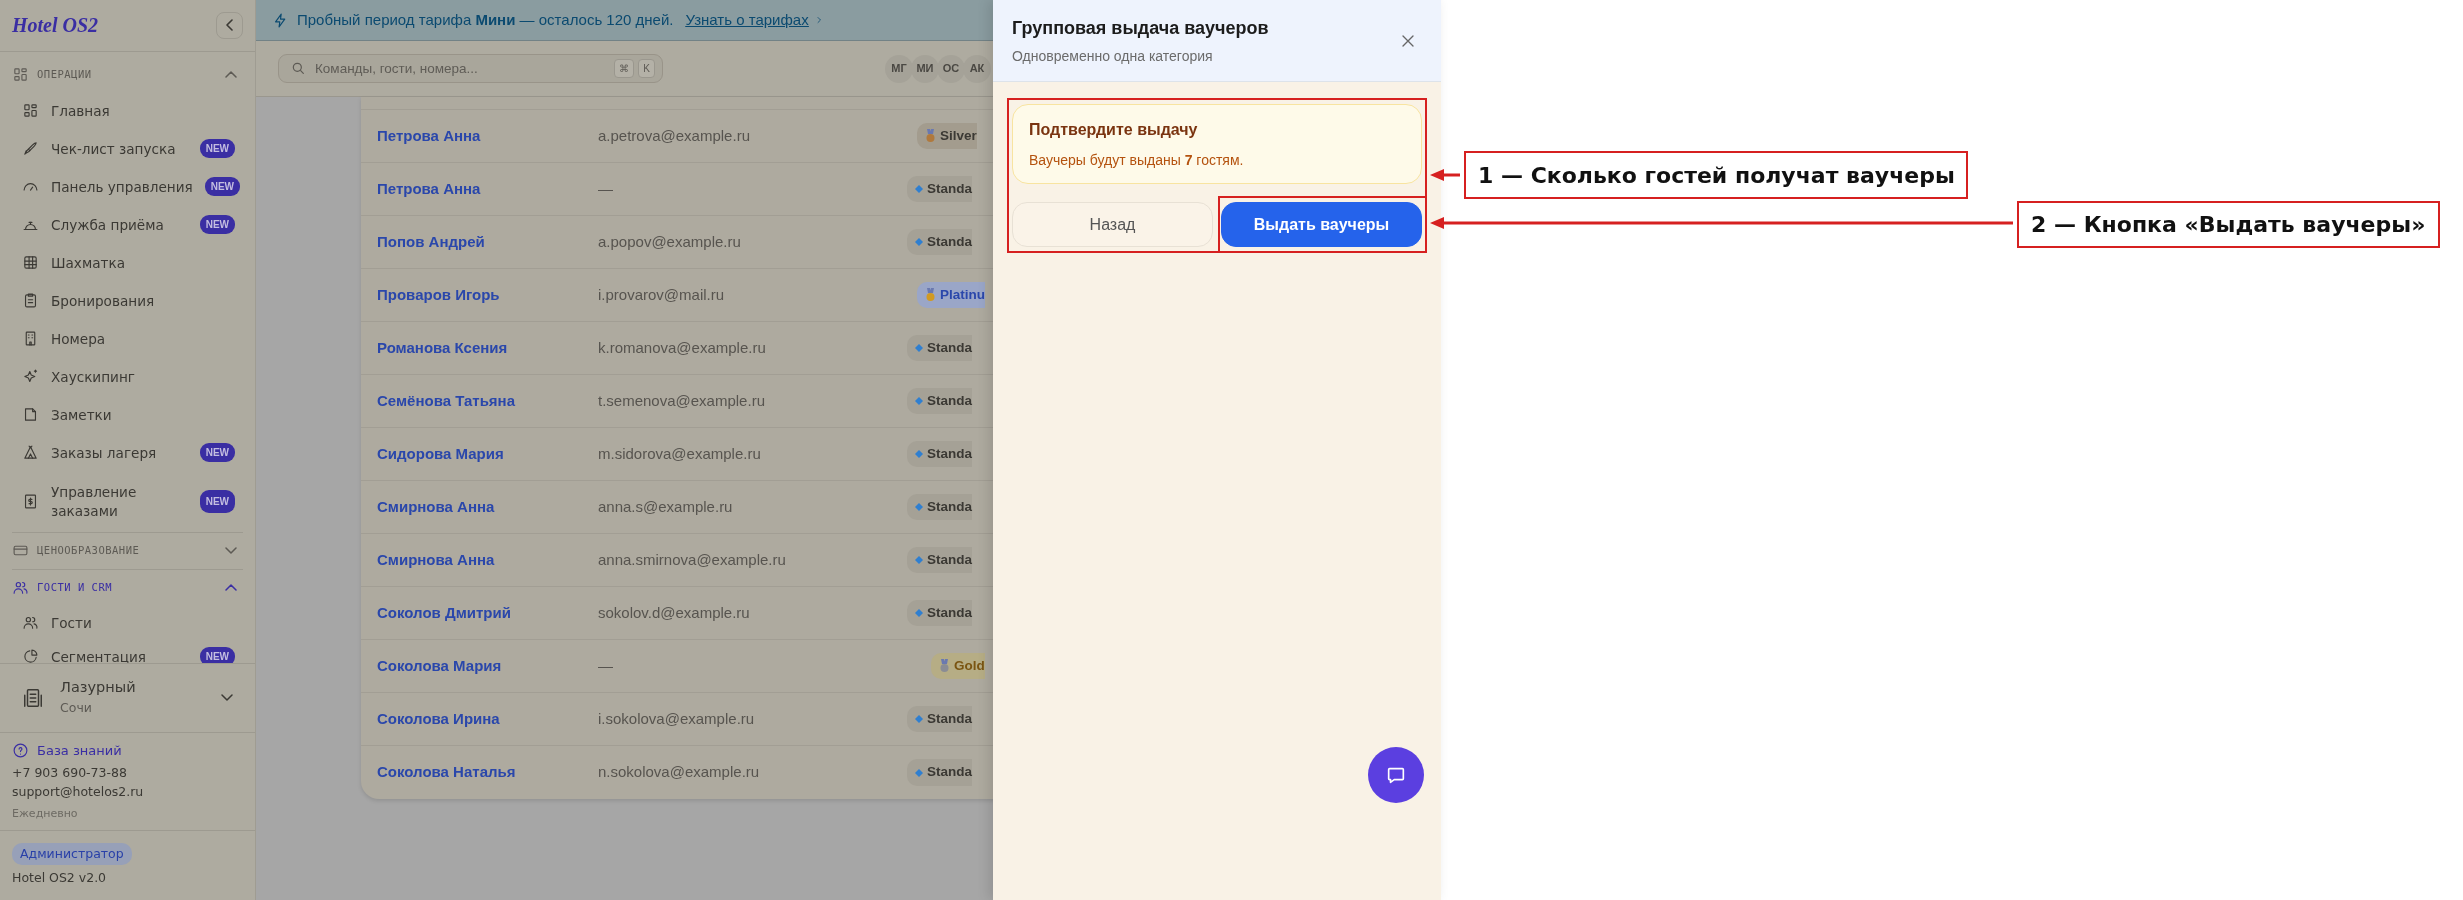 The image size is (2463, 900). I want to click on drawer-title: Групповая выдача ваучеров, so click(1141, 28).